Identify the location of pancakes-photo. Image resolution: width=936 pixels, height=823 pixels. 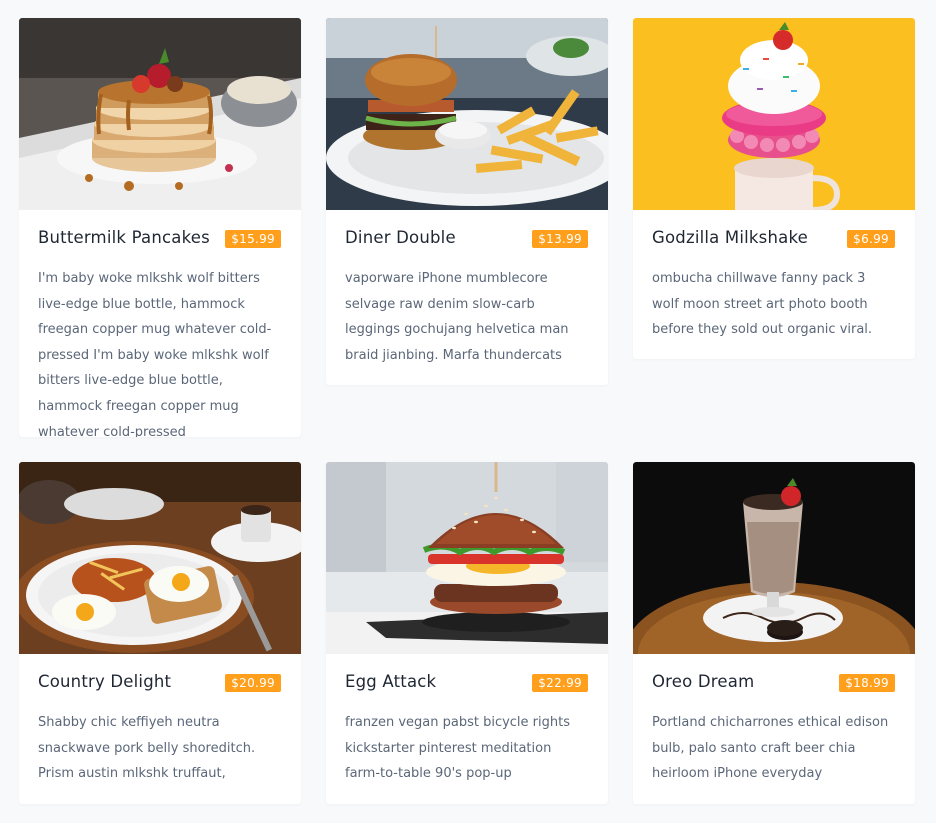
(160, 114).